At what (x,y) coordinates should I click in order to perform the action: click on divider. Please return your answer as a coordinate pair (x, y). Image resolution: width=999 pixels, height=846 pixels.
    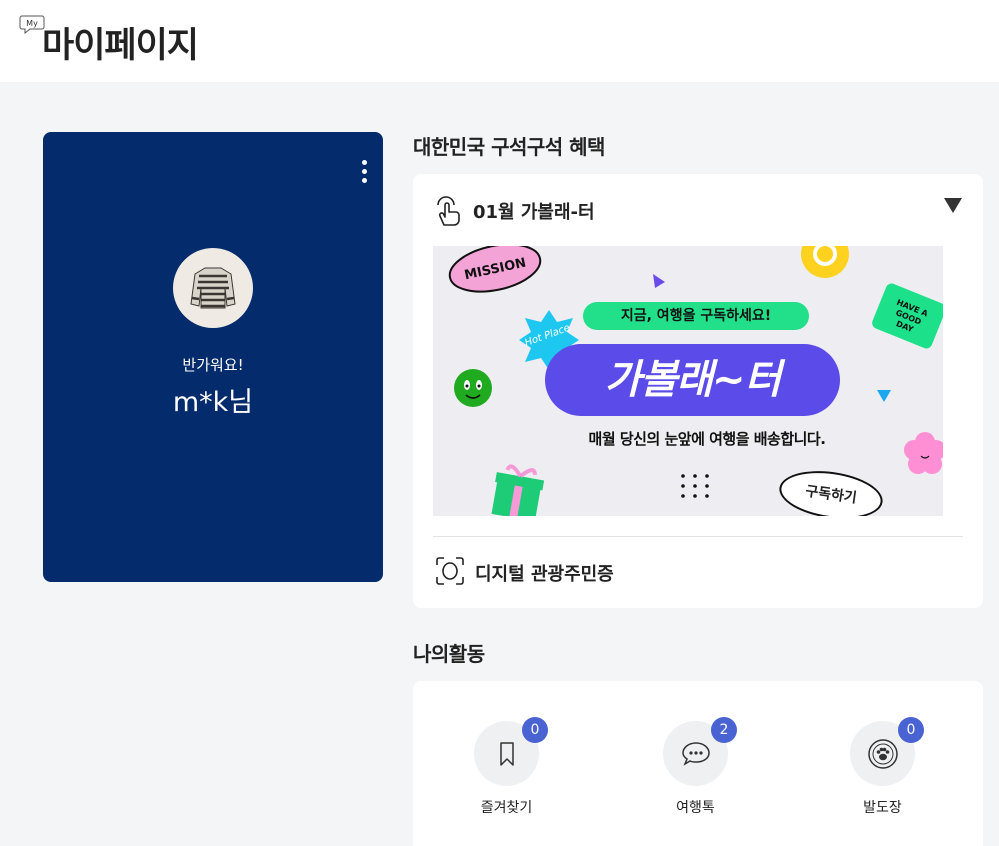
    Looking at the image, I should click on (698, 536).